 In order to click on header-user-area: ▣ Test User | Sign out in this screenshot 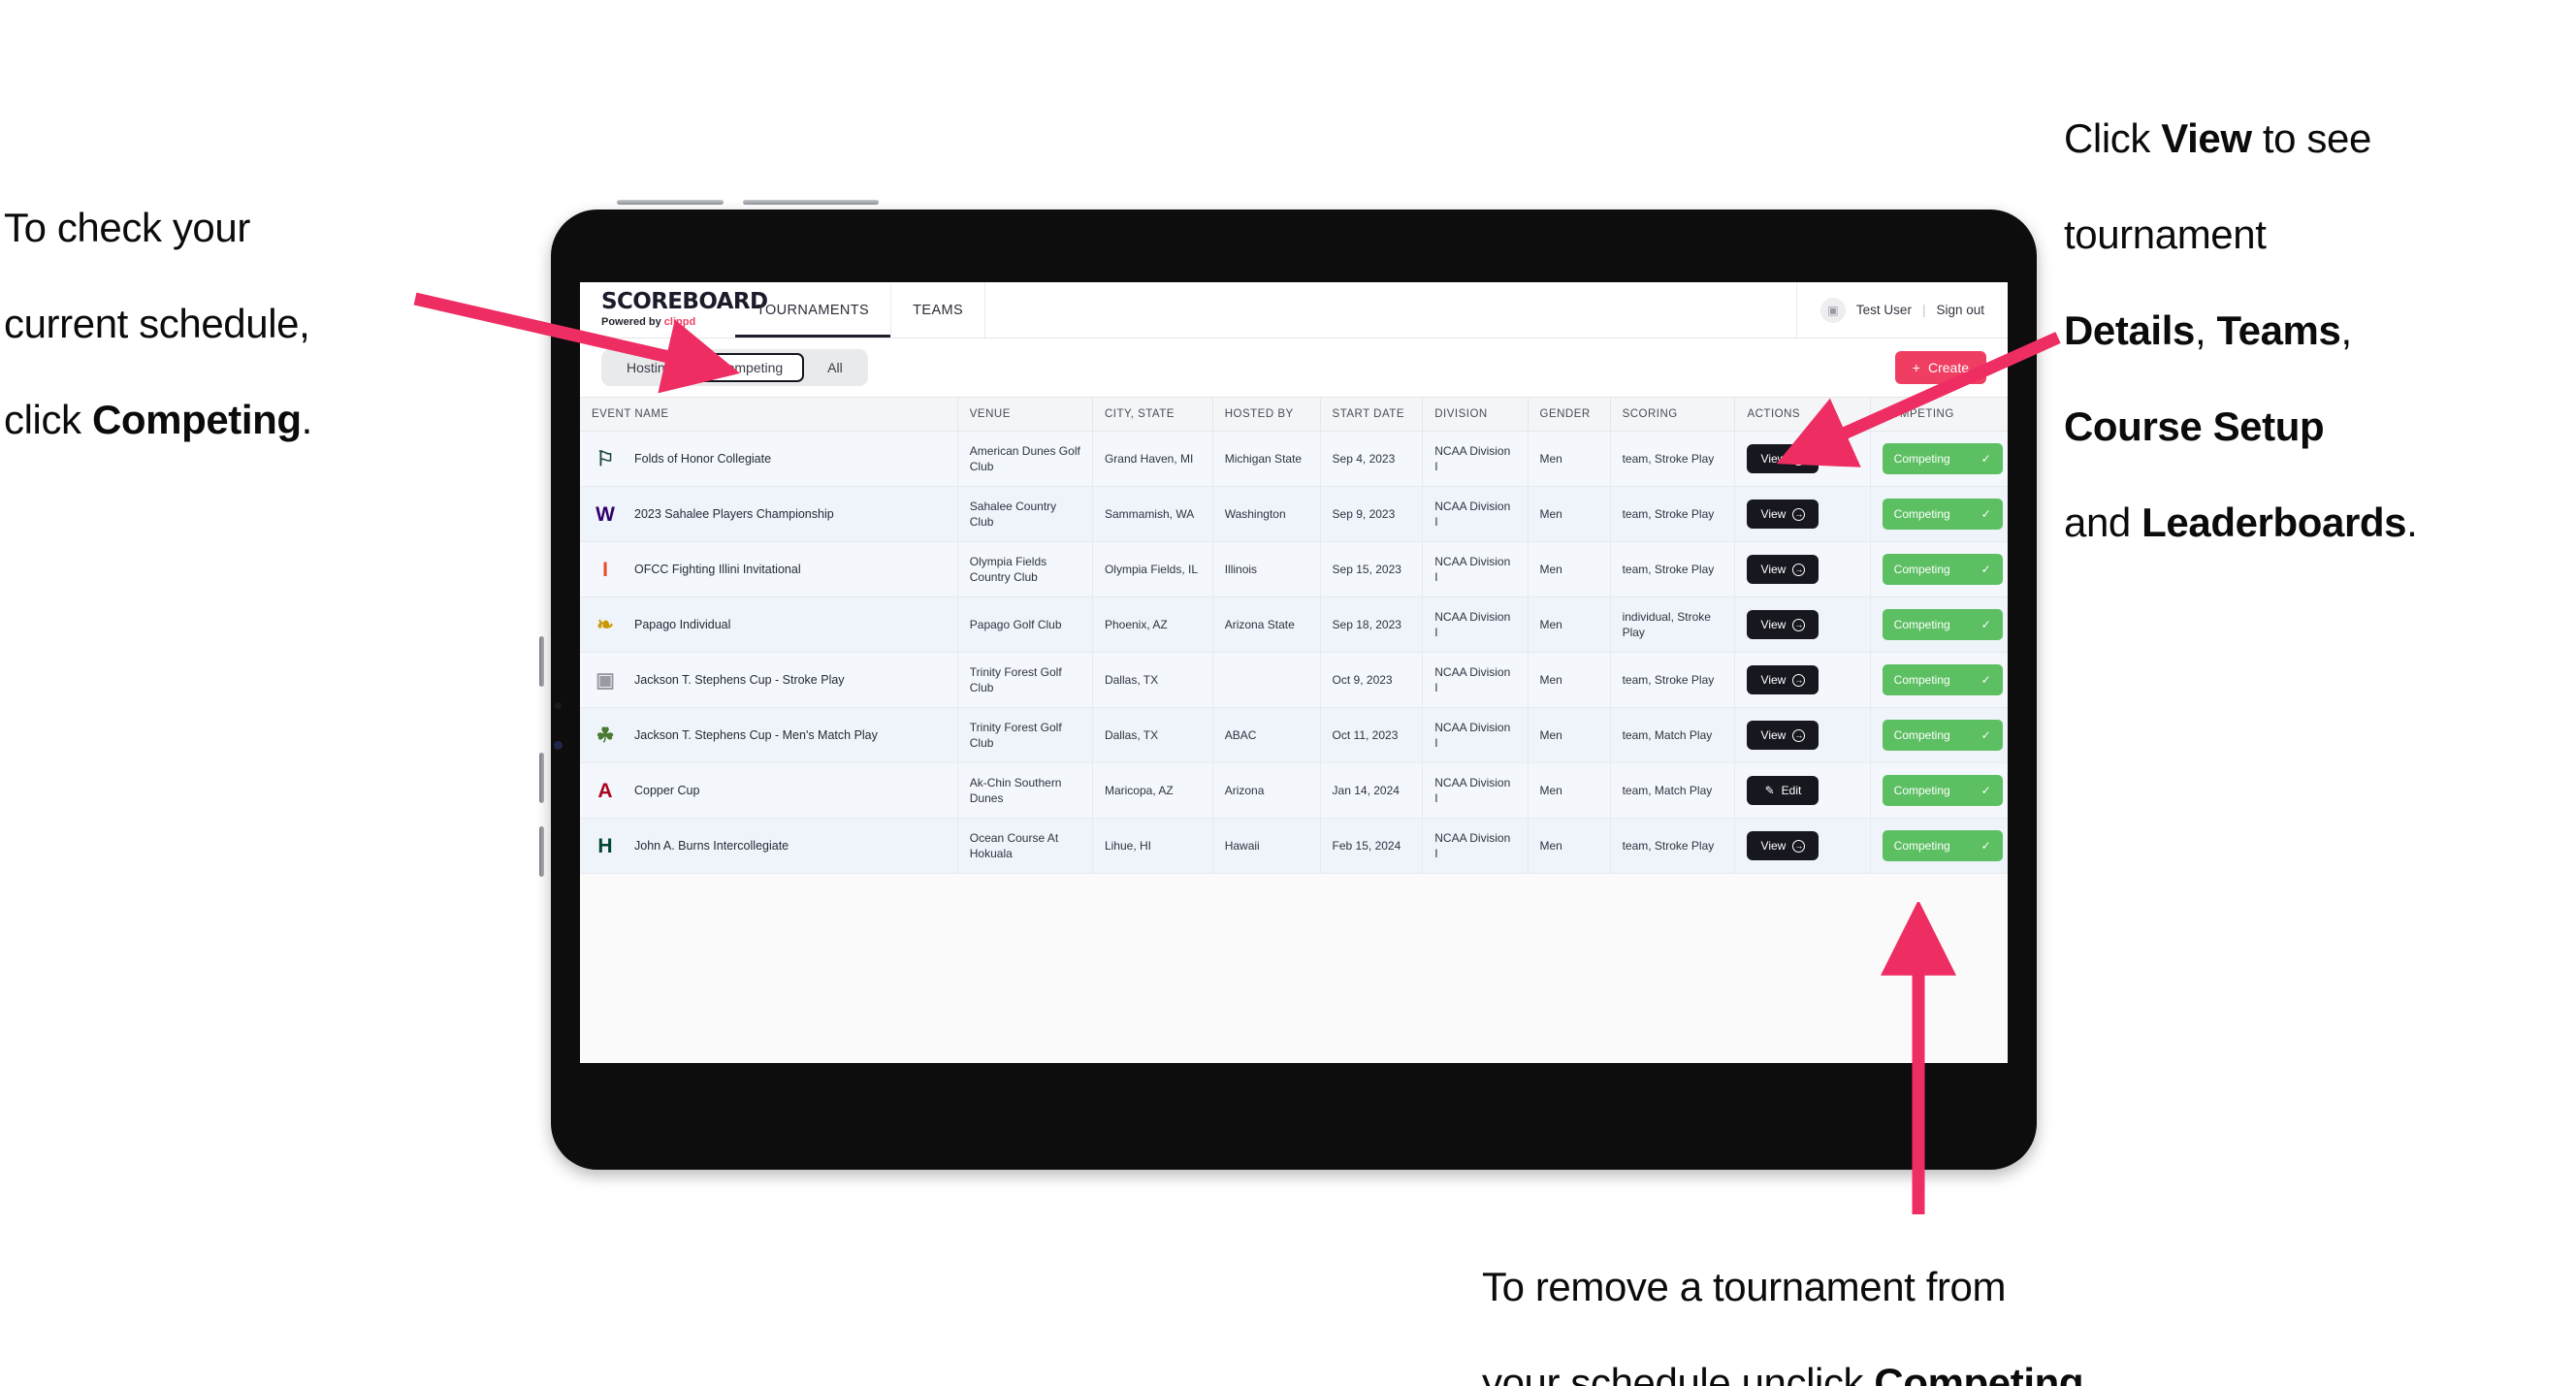, I will do `click(1902, 310)`.